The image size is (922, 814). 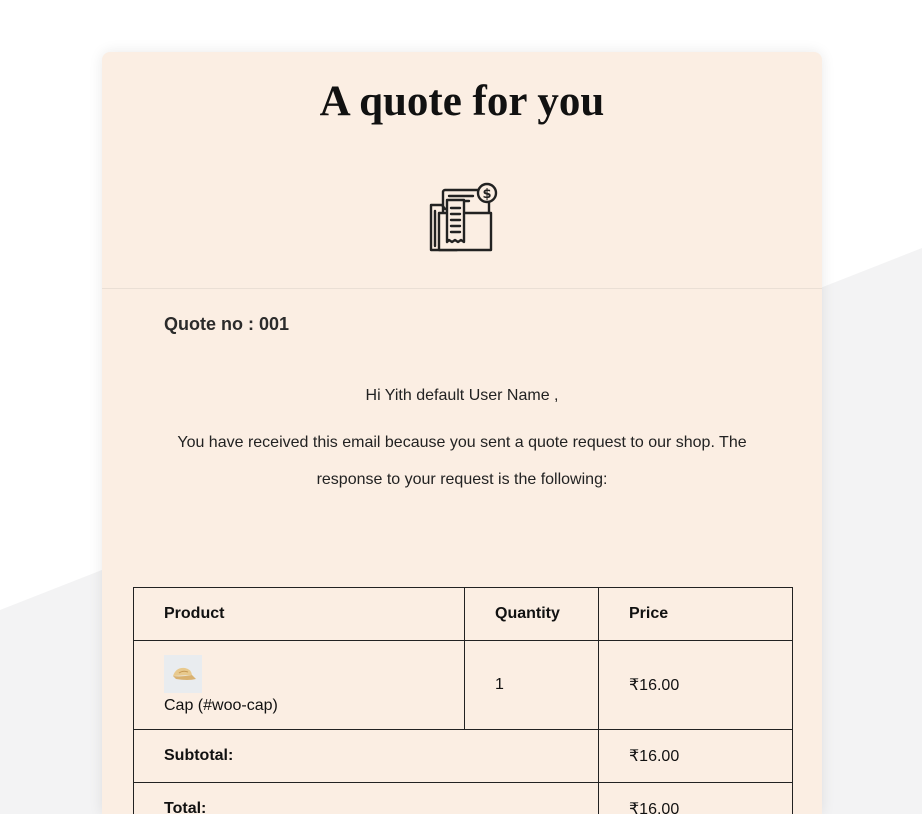 What do you see at coordinates (531, 614) in the screenshot?
I see `header-quantity: Quantity` at bounding box center [531, 614].